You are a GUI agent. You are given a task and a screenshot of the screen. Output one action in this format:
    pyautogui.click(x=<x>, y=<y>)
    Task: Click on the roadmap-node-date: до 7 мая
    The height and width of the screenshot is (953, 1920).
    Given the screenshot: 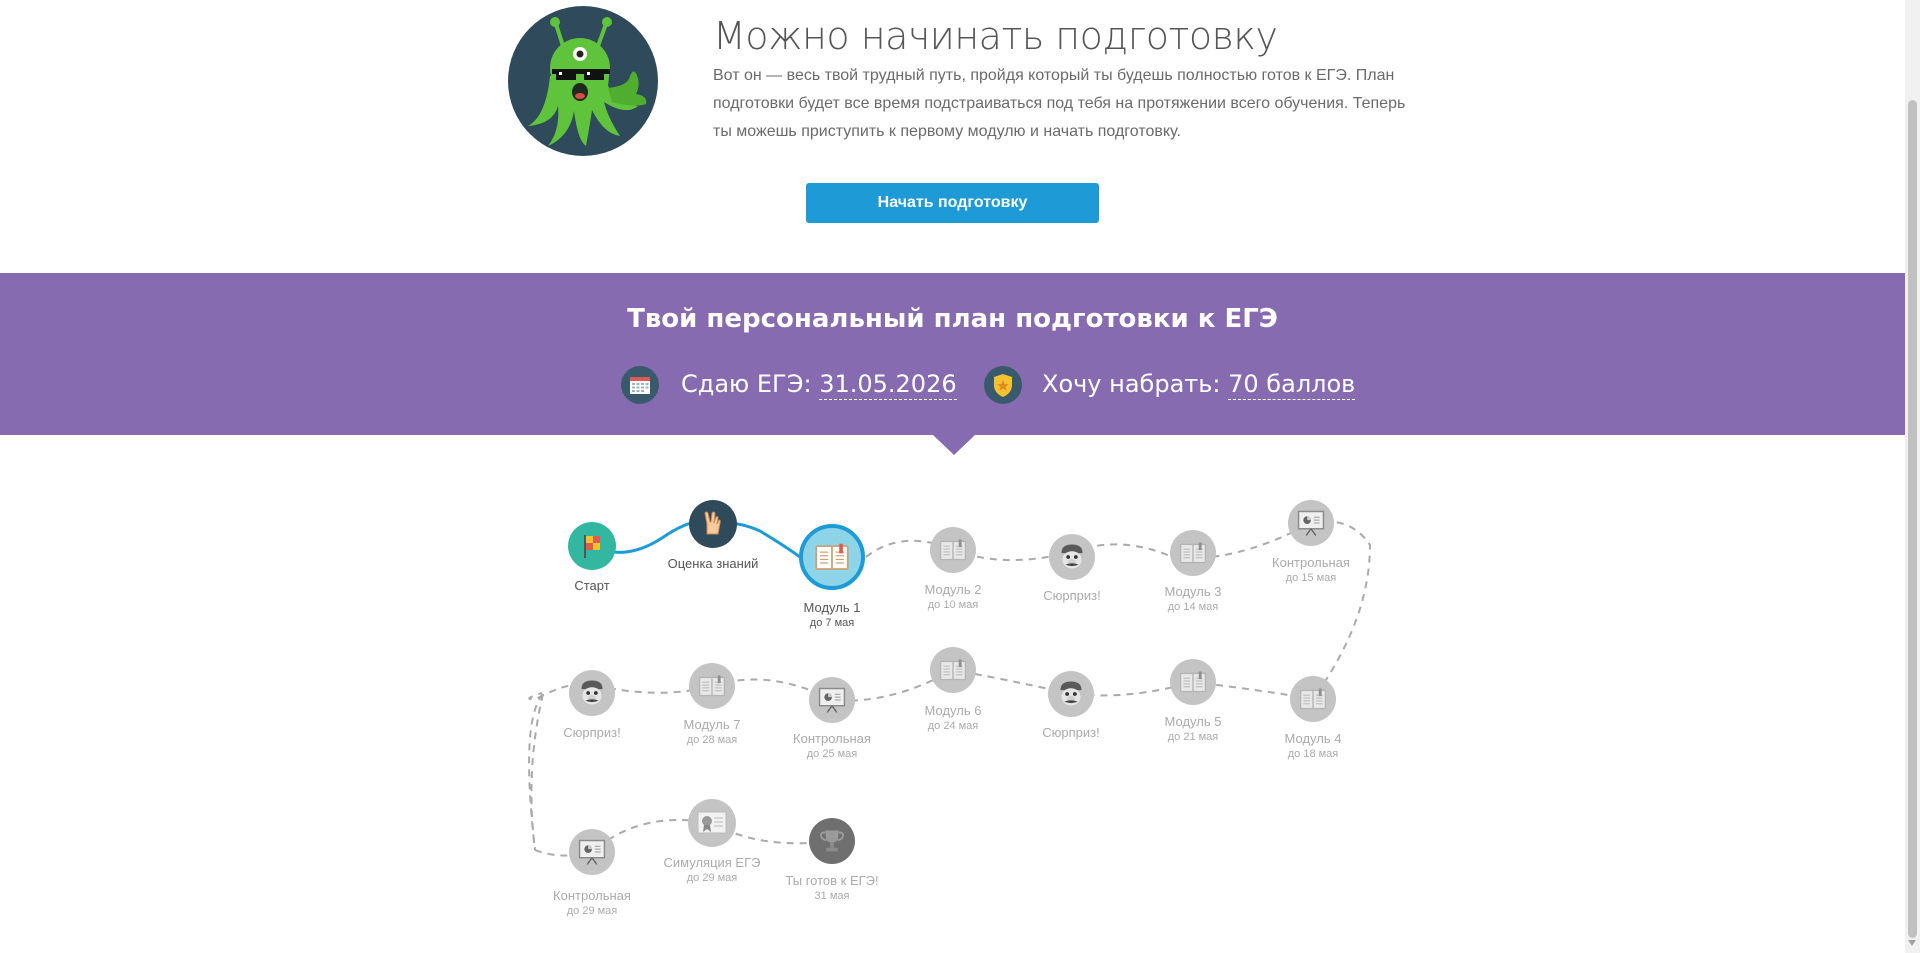 What is the action you would take?
    pyautogui.click(x=832, y=623)
    